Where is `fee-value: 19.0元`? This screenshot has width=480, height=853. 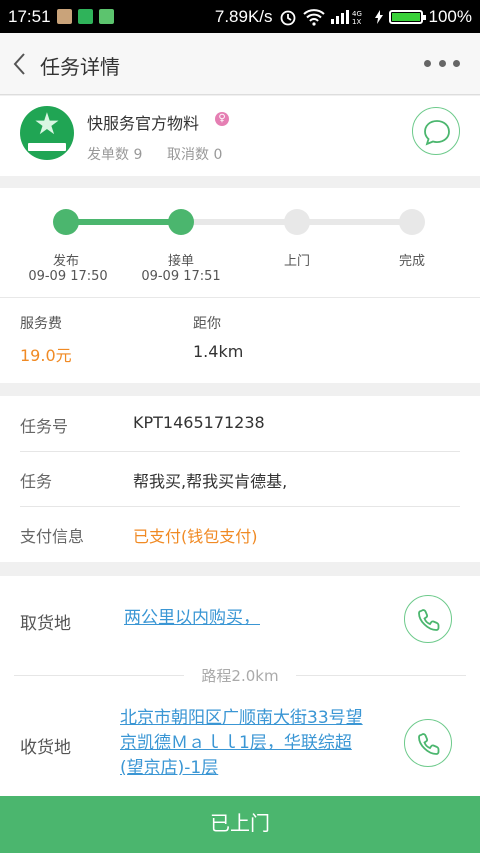 fee-value: 19.0元 is located at coordinates (46, 355).